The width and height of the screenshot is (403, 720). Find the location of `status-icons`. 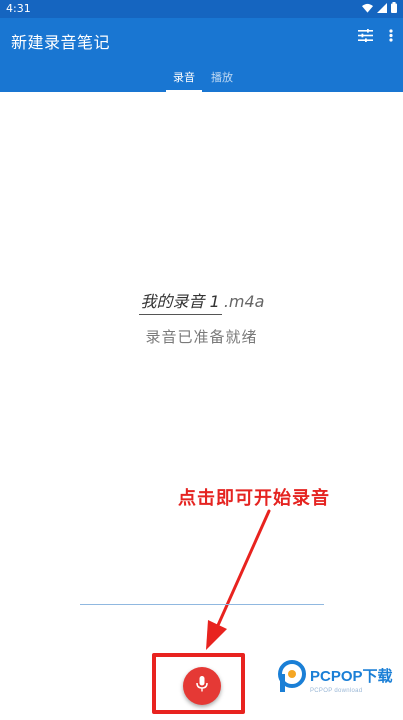

status-icons is located at coordinates (379, 9).